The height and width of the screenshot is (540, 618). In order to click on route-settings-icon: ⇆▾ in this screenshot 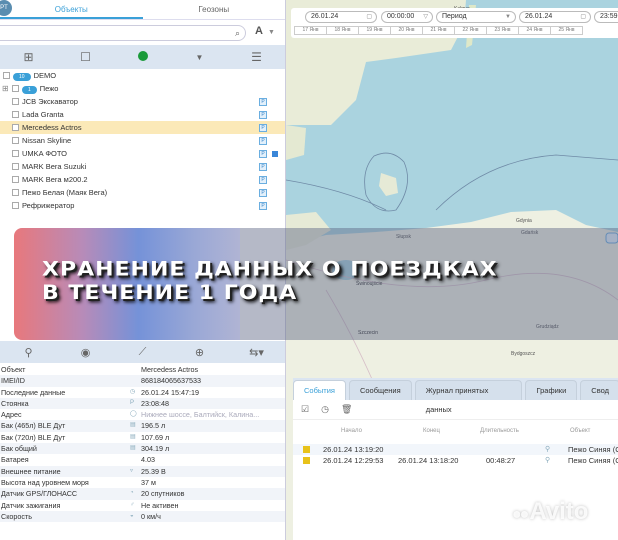, I will do `click(256, 352)`.